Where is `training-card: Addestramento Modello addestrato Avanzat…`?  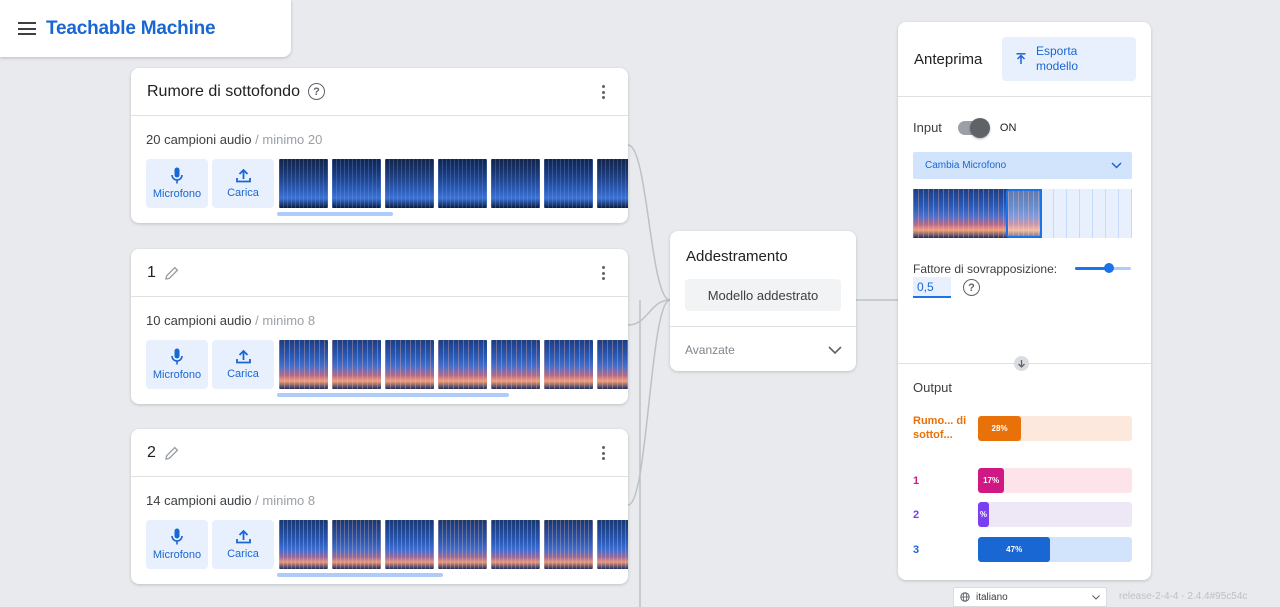 training-card: Addestramento Modello addestrato Avanzat… is located at coordinates (763, 301).